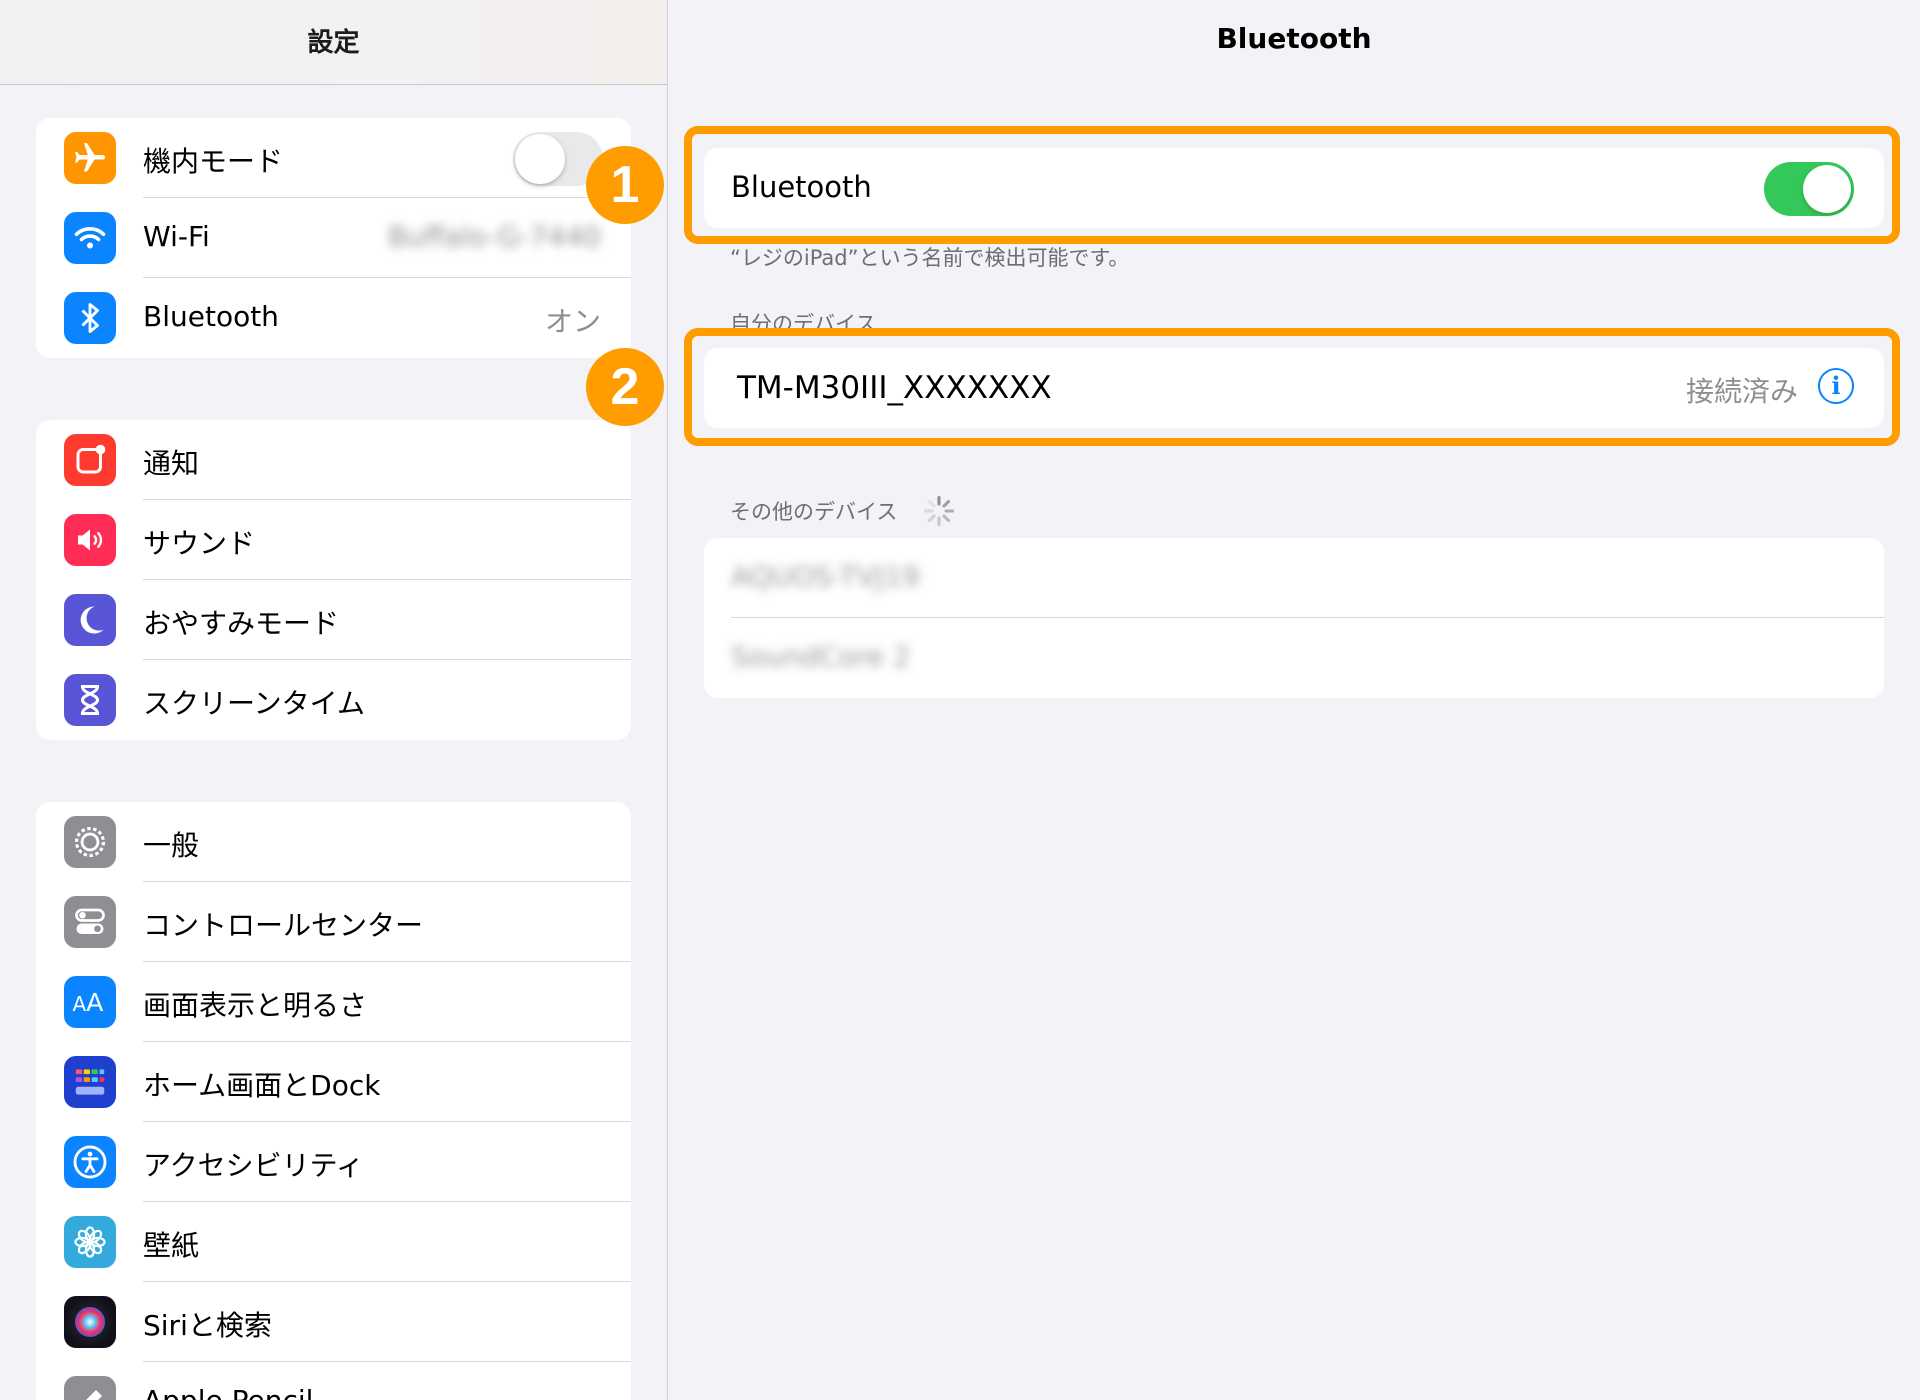 This screenshot has width=1920, height=1400. What do you see at coordinates (255, 1005) in the screenshot?
I see `sidebar-item-label: 画面表示と明るさ` at bounding box center [255, 1005].